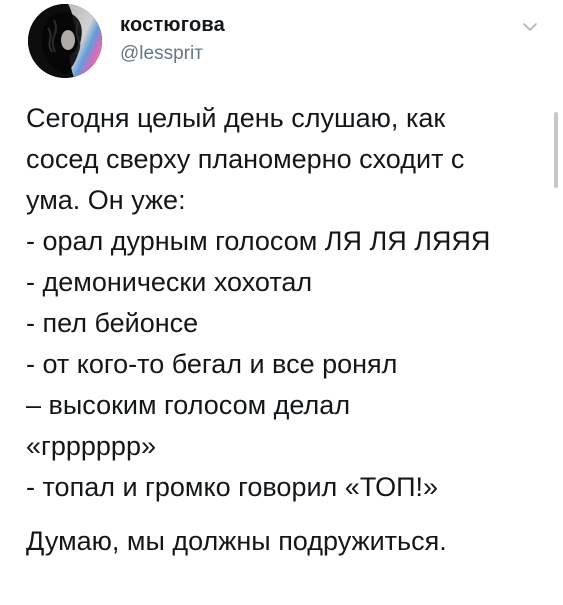  I want to click on chevron-down-icon, so click(530, 27).